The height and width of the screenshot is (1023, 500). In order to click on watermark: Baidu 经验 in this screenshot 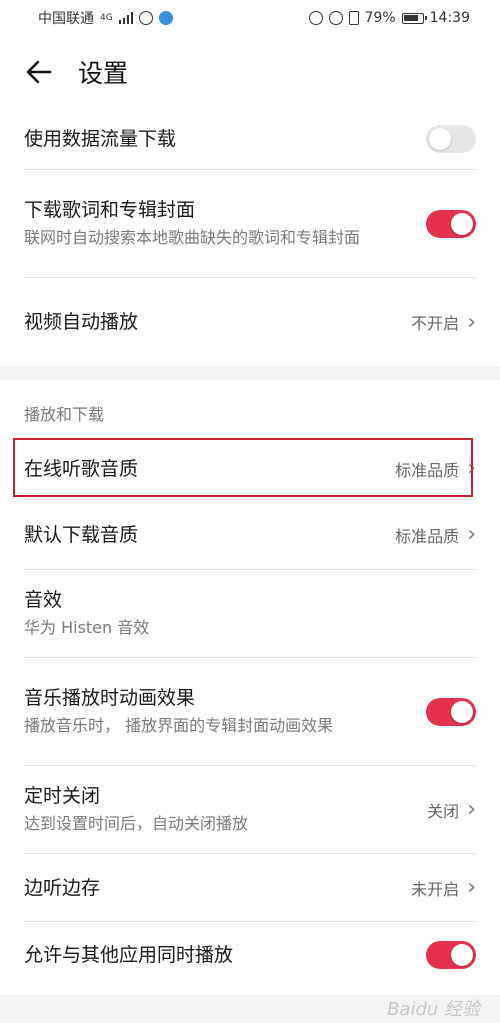, I will do `click(433, 1009)`.